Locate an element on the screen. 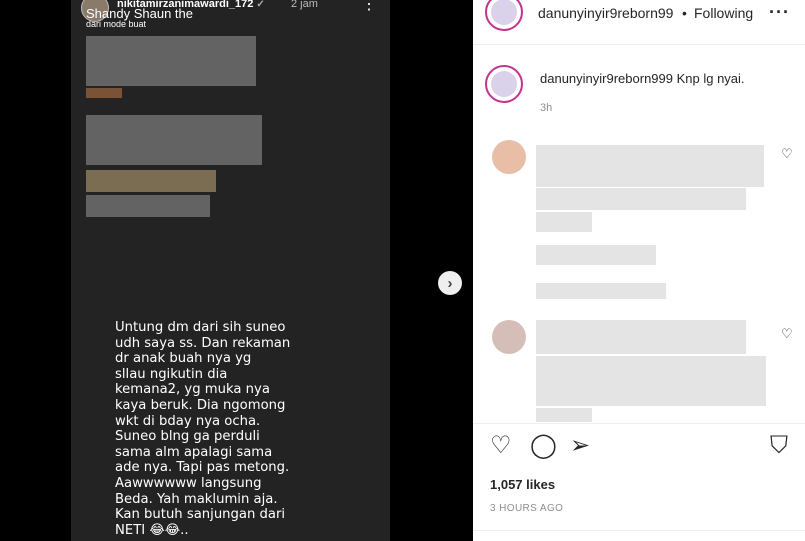 This screenshot has width=805, height=541. caption-username: danunyinyir9reborn999 is located at coordinates (606, 78).